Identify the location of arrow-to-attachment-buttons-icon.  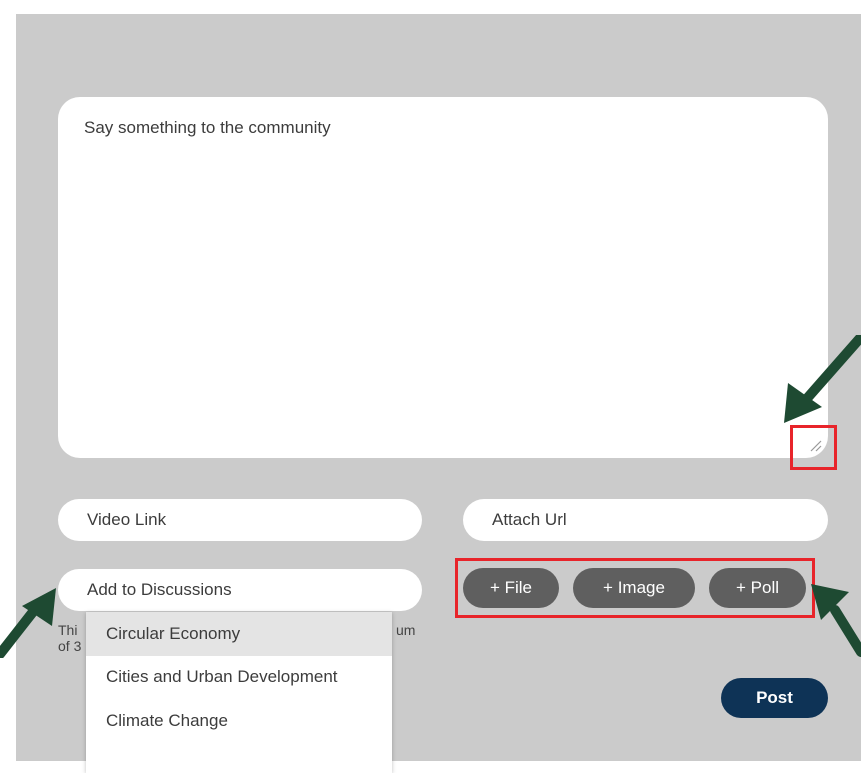
(836, 620).